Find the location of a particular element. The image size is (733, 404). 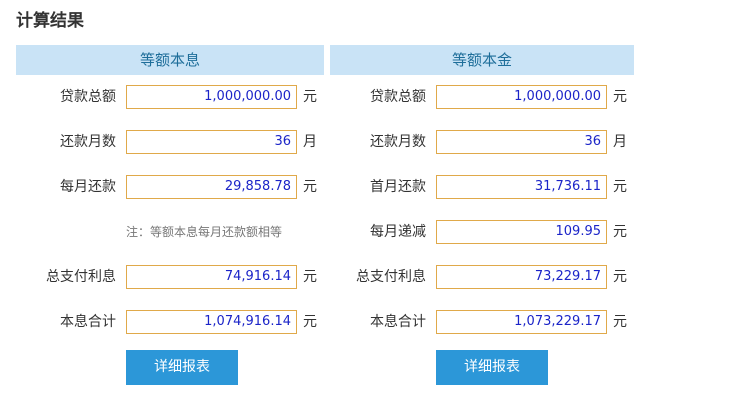

monthly-payment-label: 每月还款 is located at coordinates (88, 187).